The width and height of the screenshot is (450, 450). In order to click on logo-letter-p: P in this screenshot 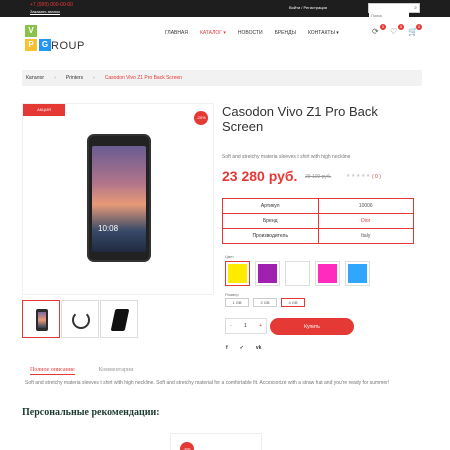, I will do `click(31, 45)`.